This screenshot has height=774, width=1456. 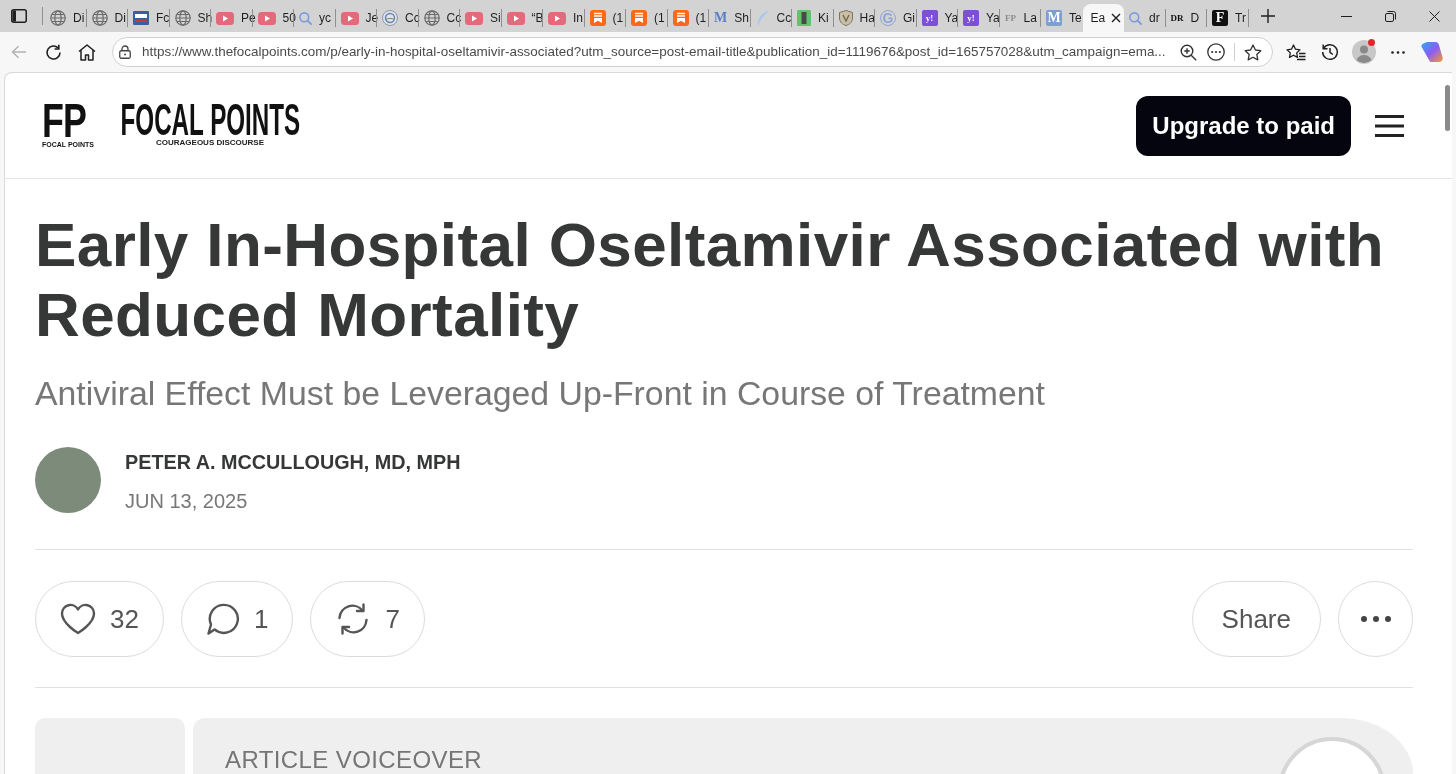 What do you see at coordinates (1256, 619) in the screenshot?
I see `share-button: Share` at bounding box center [1256, 619].